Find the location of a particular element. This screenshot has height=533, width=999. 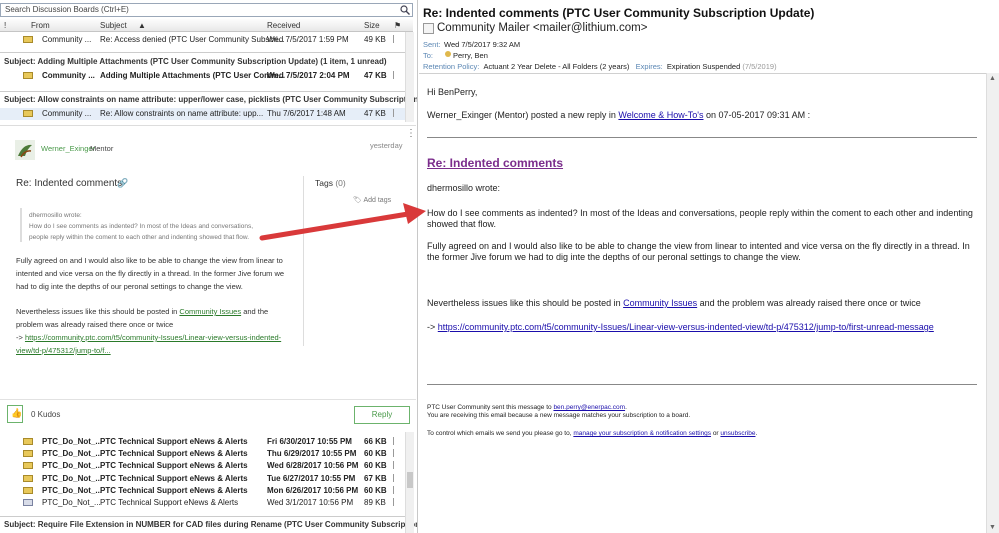

email-sender: Community Mailer <mailer@lithium.com> is located at coordinates (542, 28).